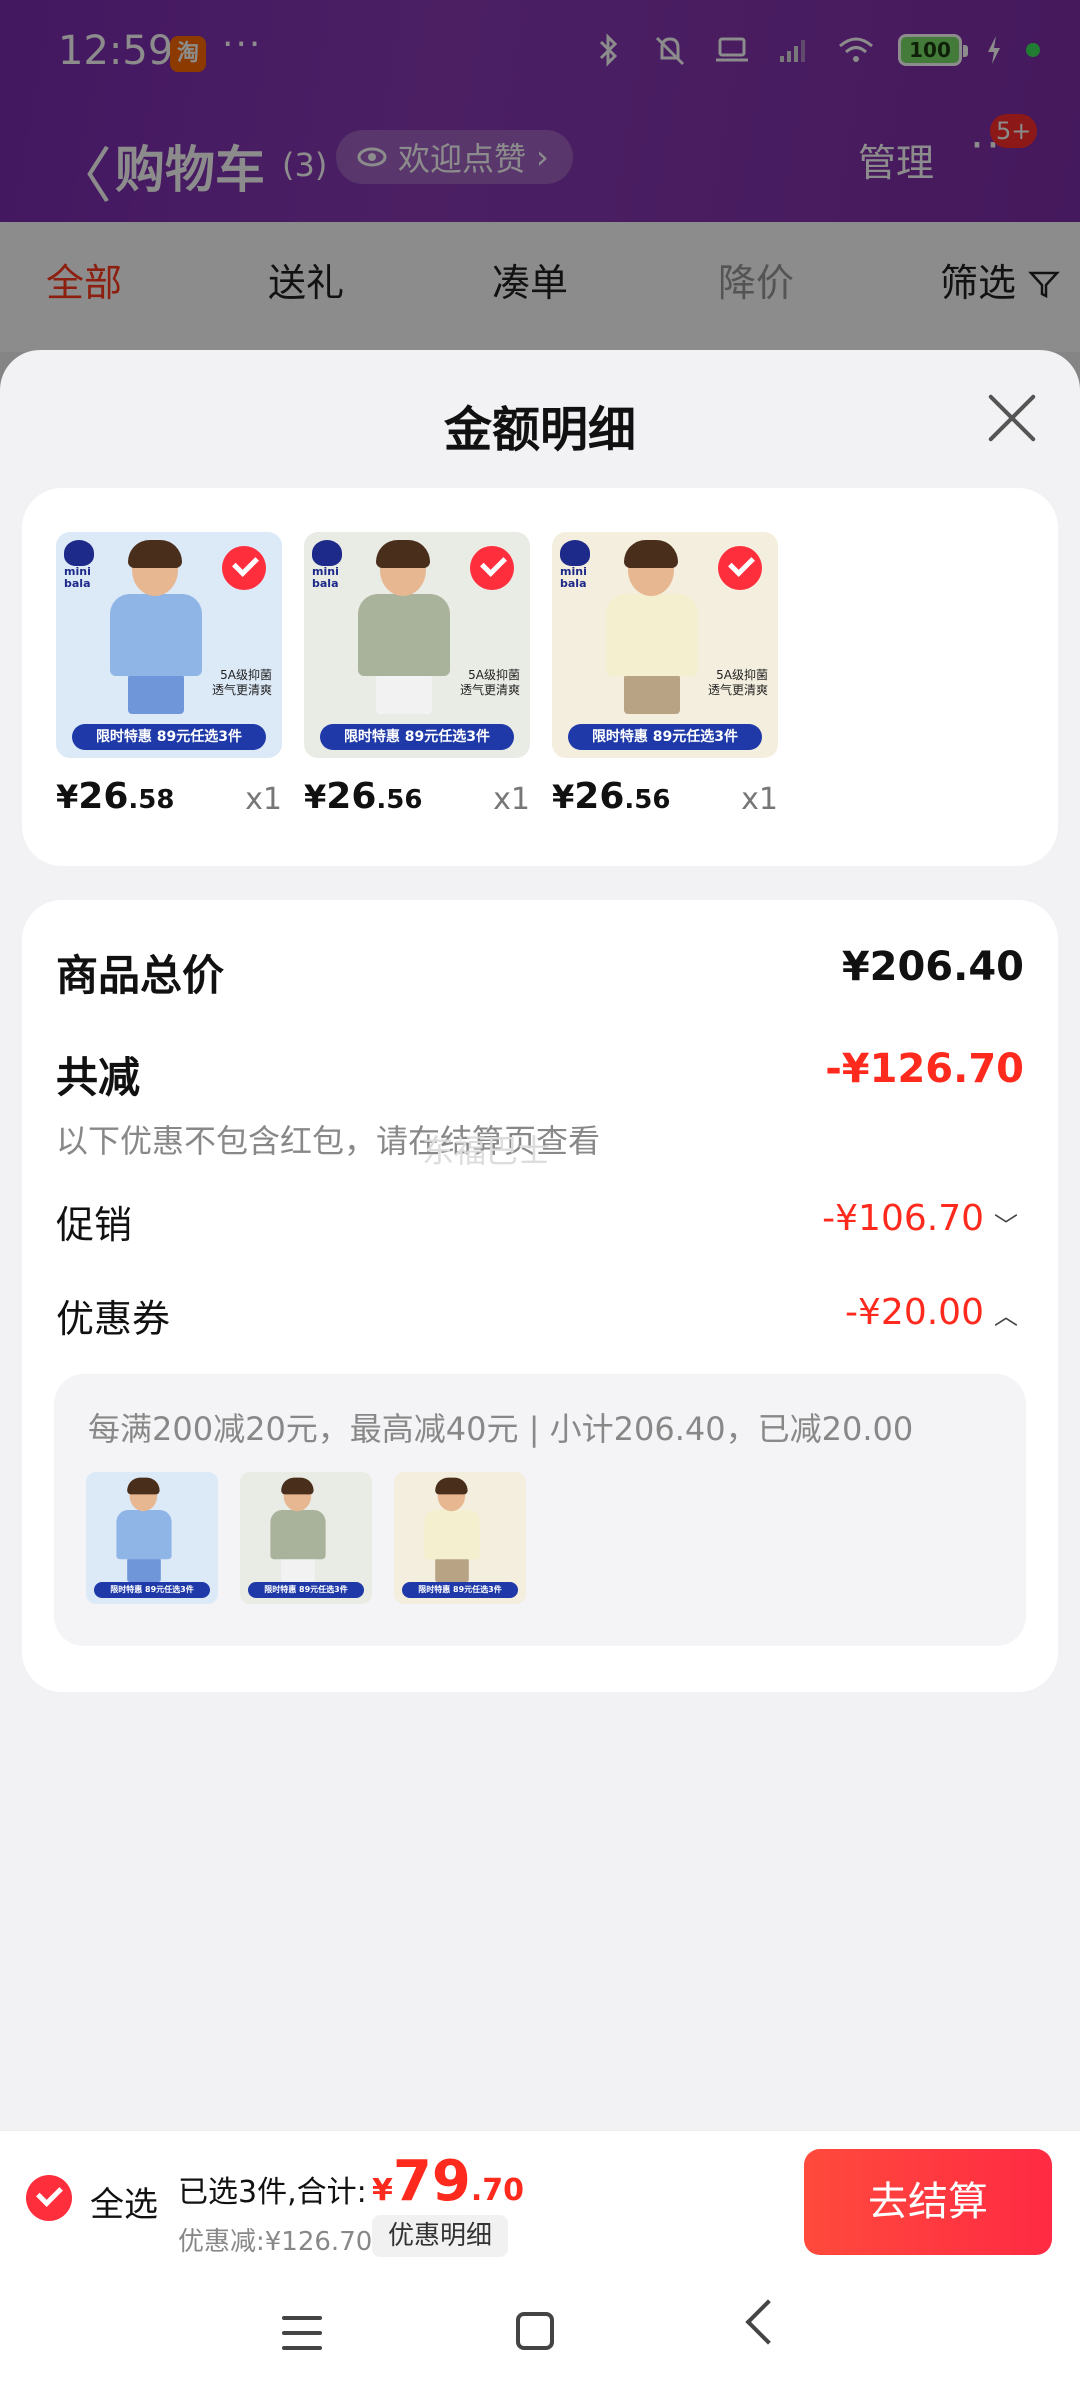  I want to click on sheet-title: 金额明细, so click(539, 430).